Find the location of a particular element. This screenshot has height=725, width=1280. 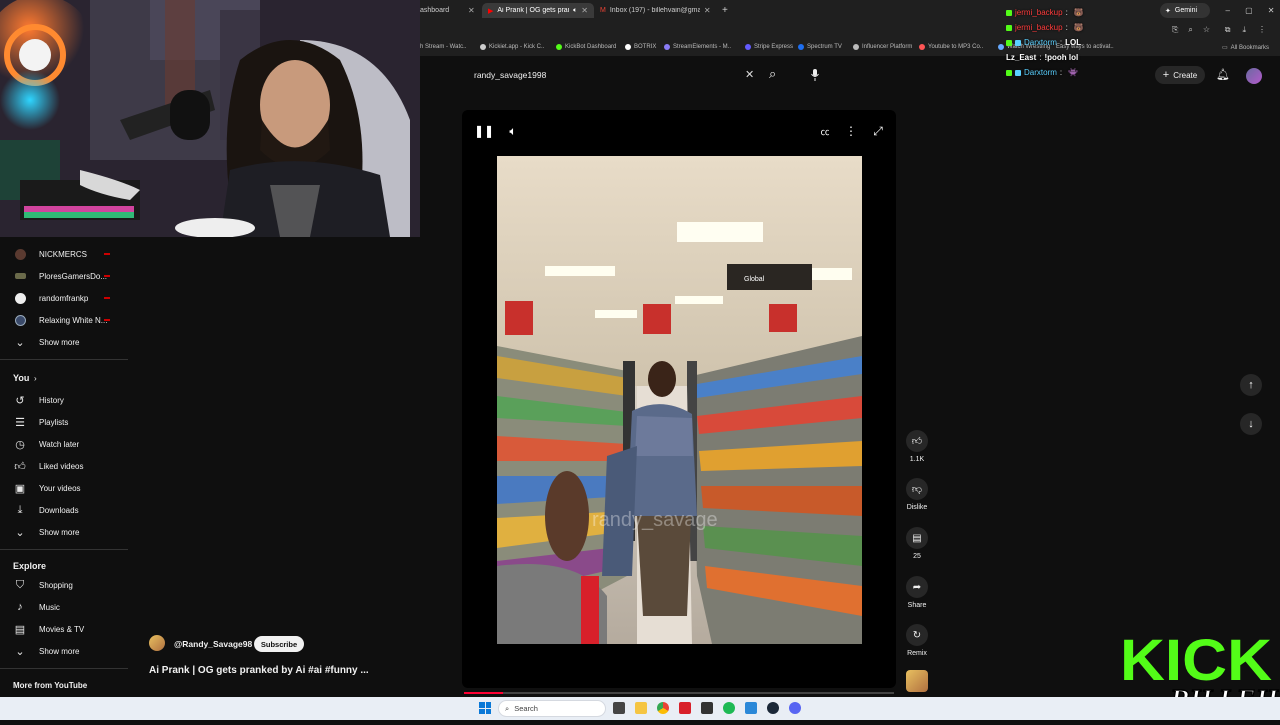

subscribe-button: Subscribe is located at coordinates (279, 644).